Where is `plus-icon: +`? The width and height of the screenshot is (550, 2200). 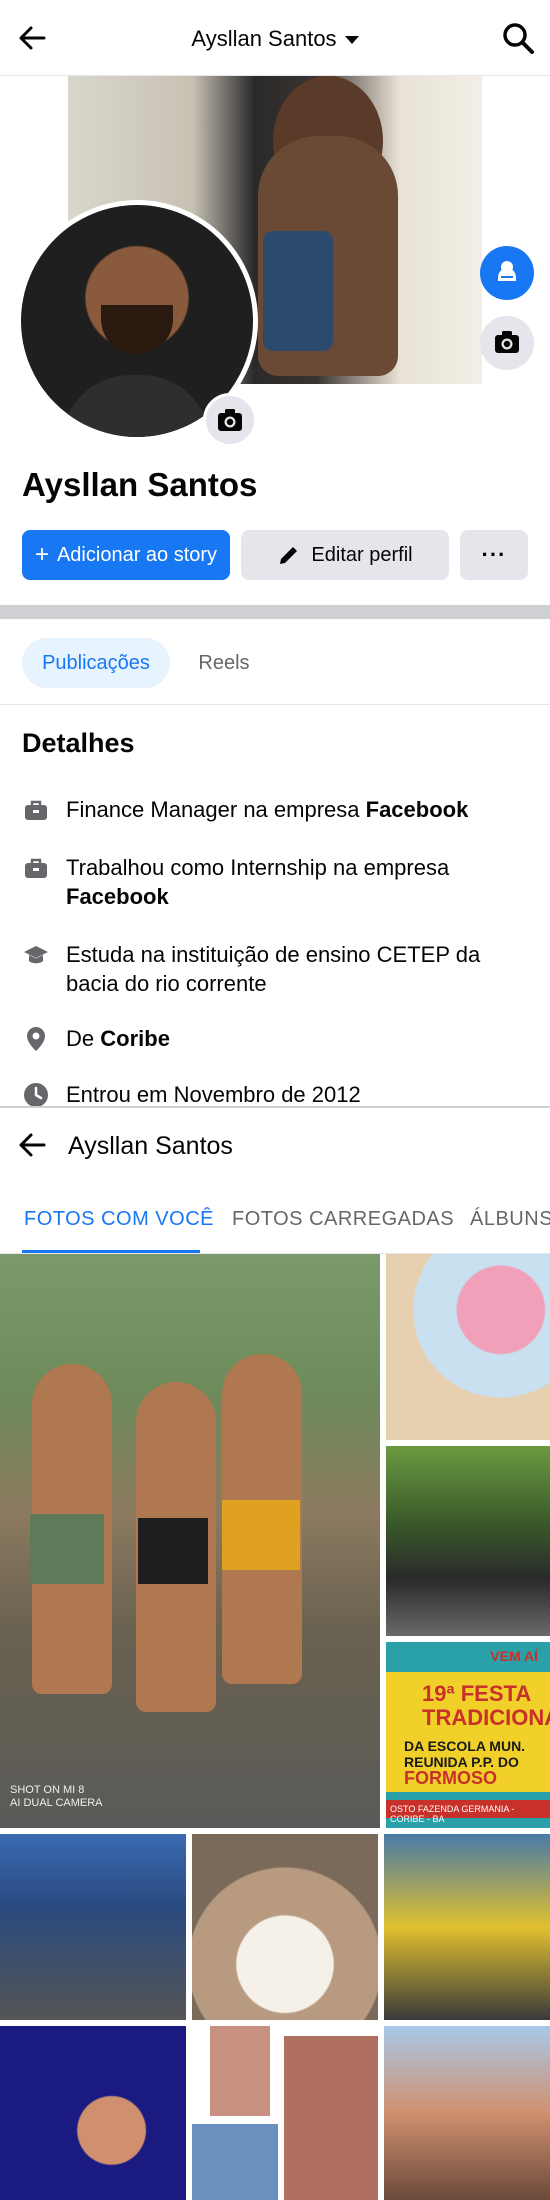 plus-icon: + is located at coordinates (41, 554).